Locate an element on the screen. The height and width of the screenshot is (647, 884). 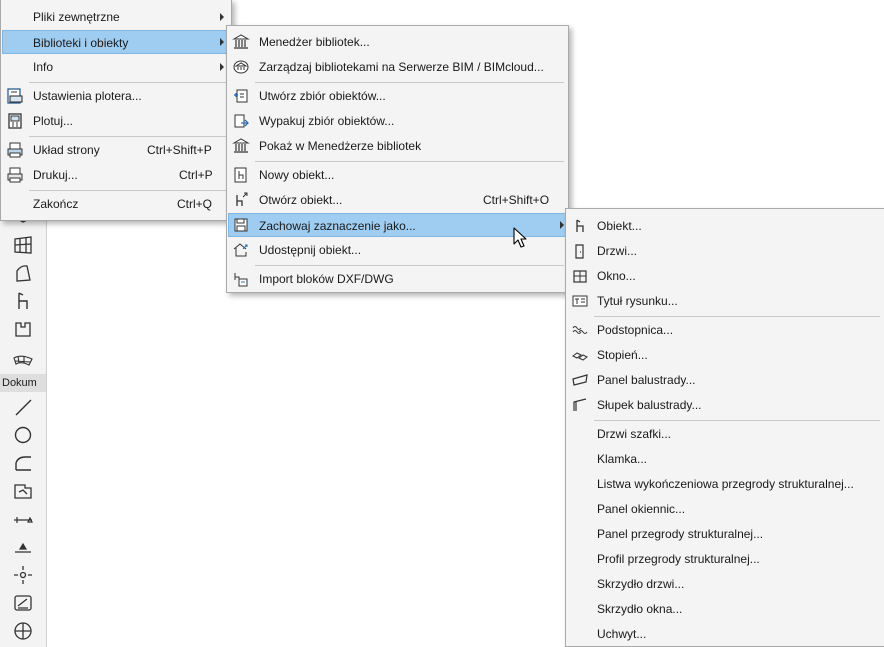
open-object-icon is located at coordinates (241, 200).